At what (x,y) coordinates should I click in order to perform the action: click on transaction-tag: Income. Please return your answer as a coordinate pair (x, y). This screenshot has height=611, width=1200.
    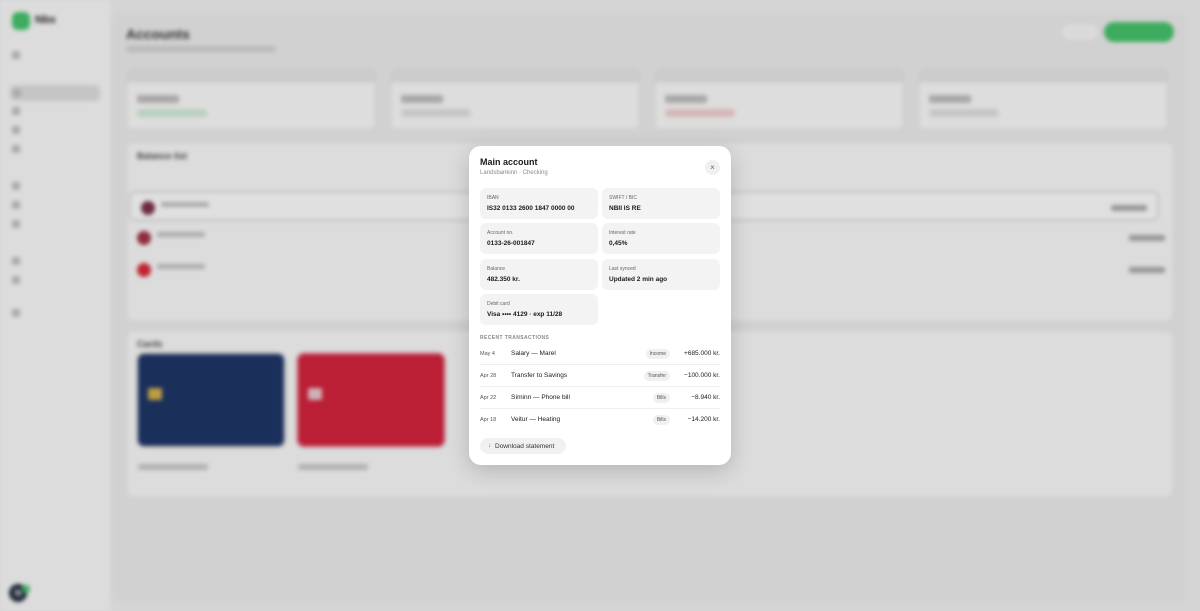
    Looking at the image, I should click on (657, 354).